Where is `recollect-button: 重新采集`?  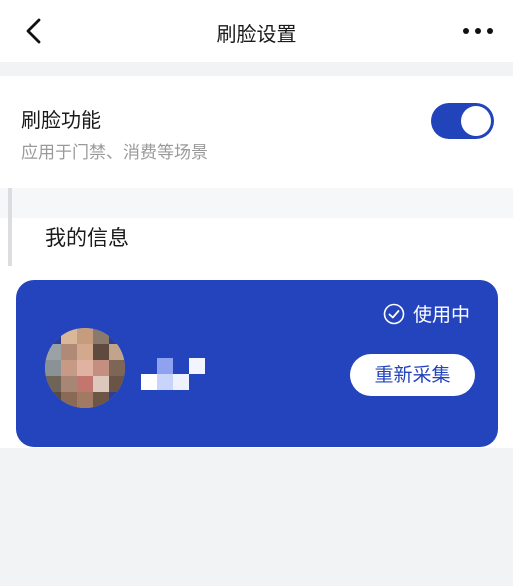
recollect-button: 重新采集 is located at coordinates (412, 375).